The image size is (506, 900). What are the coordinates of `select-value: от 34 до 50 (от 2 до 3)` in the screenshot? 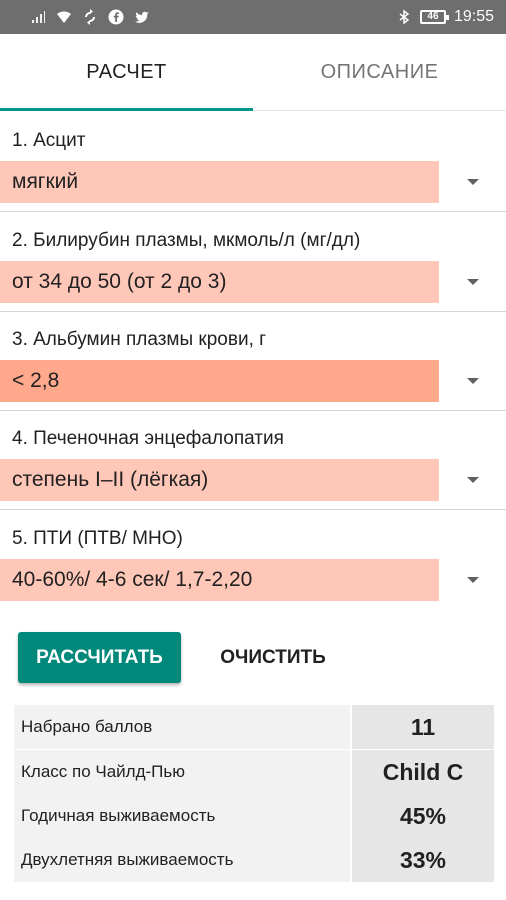 It's located at (119, 281).